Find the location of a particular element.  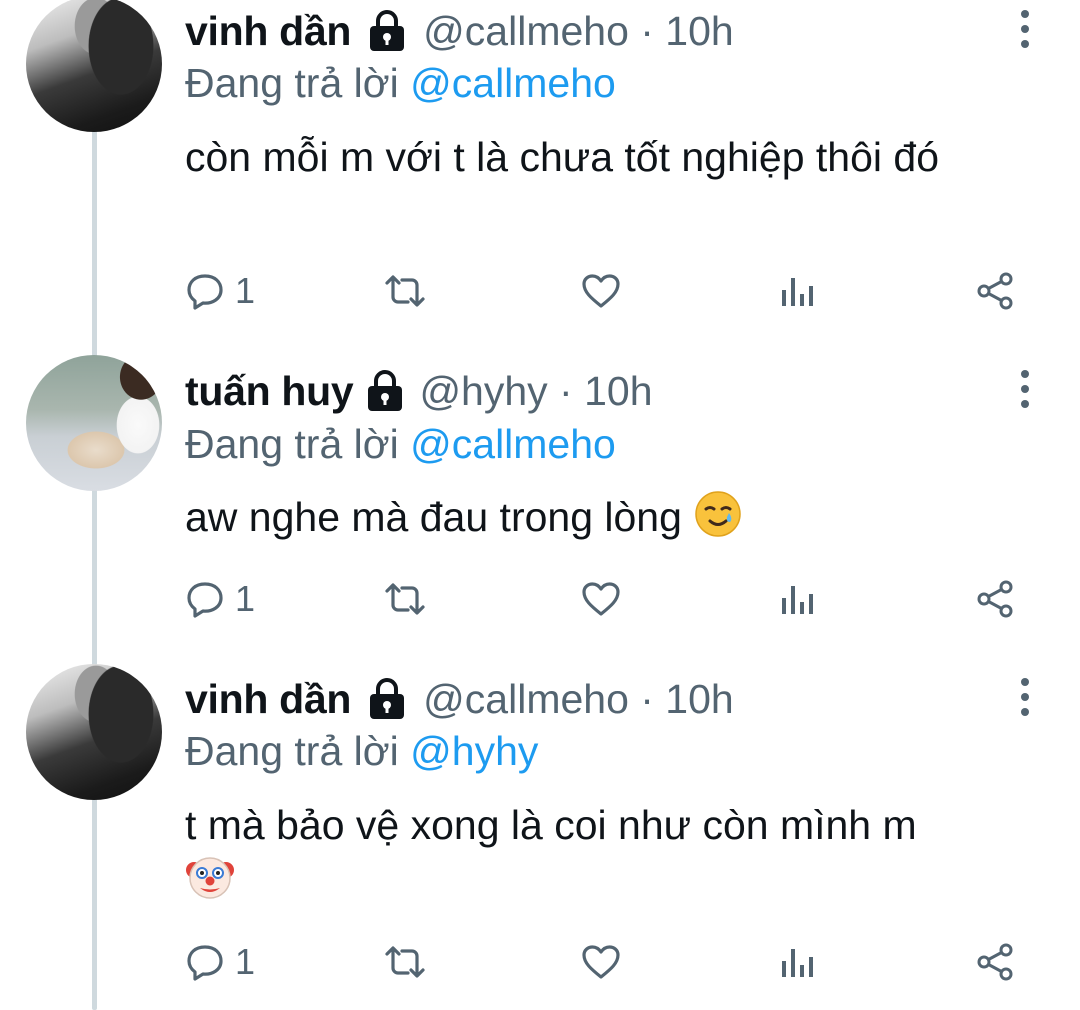

clown-face-icon is located at coordinates (210, 878).